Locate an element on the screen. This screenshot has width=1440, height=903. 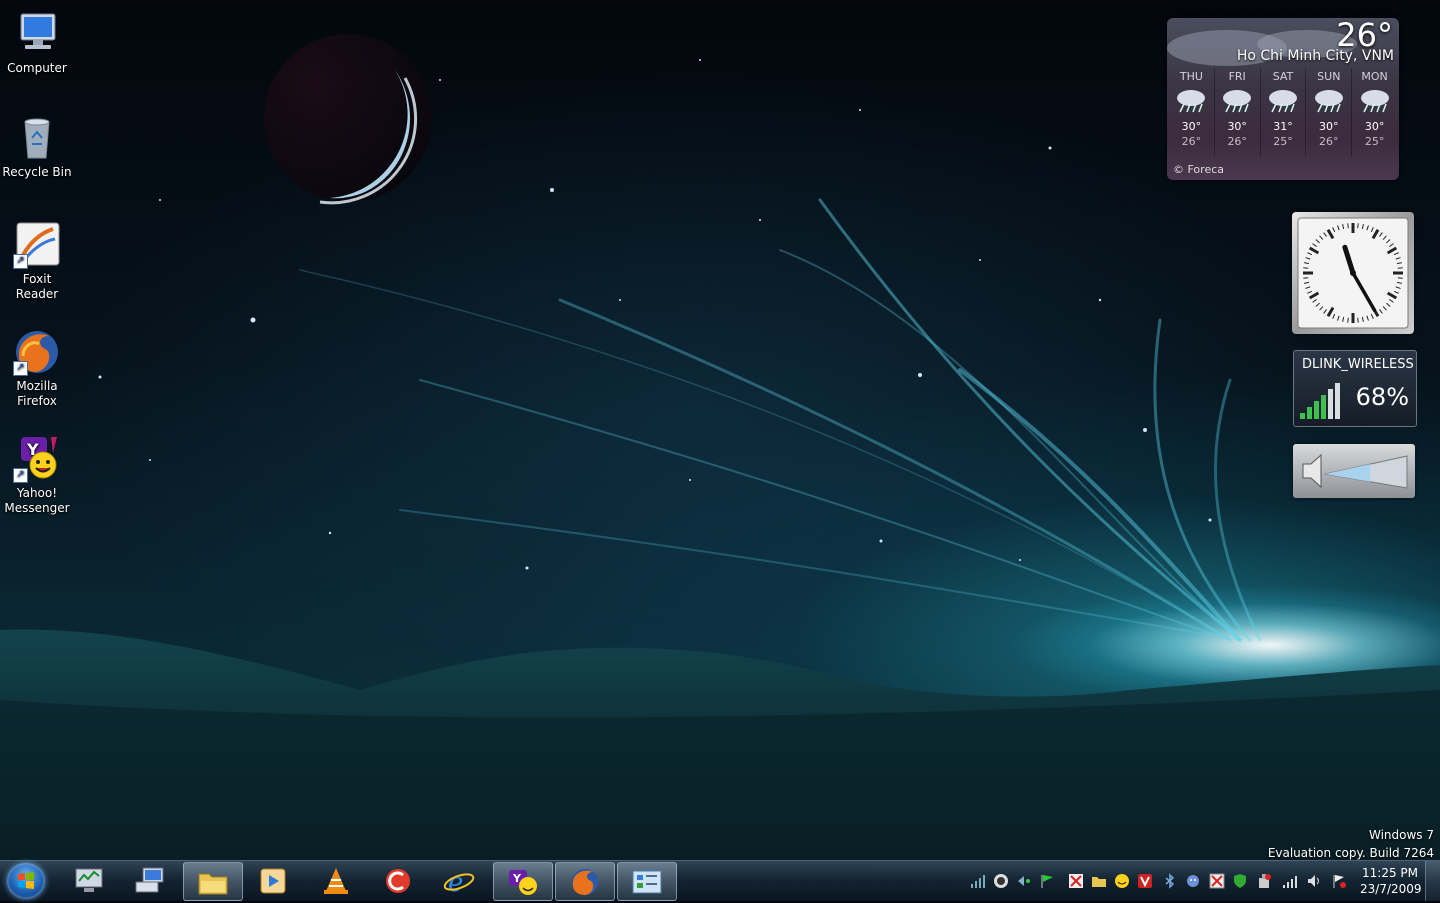
forecast-day: SUN 30° 26° is located at coordinates (1329, 112).